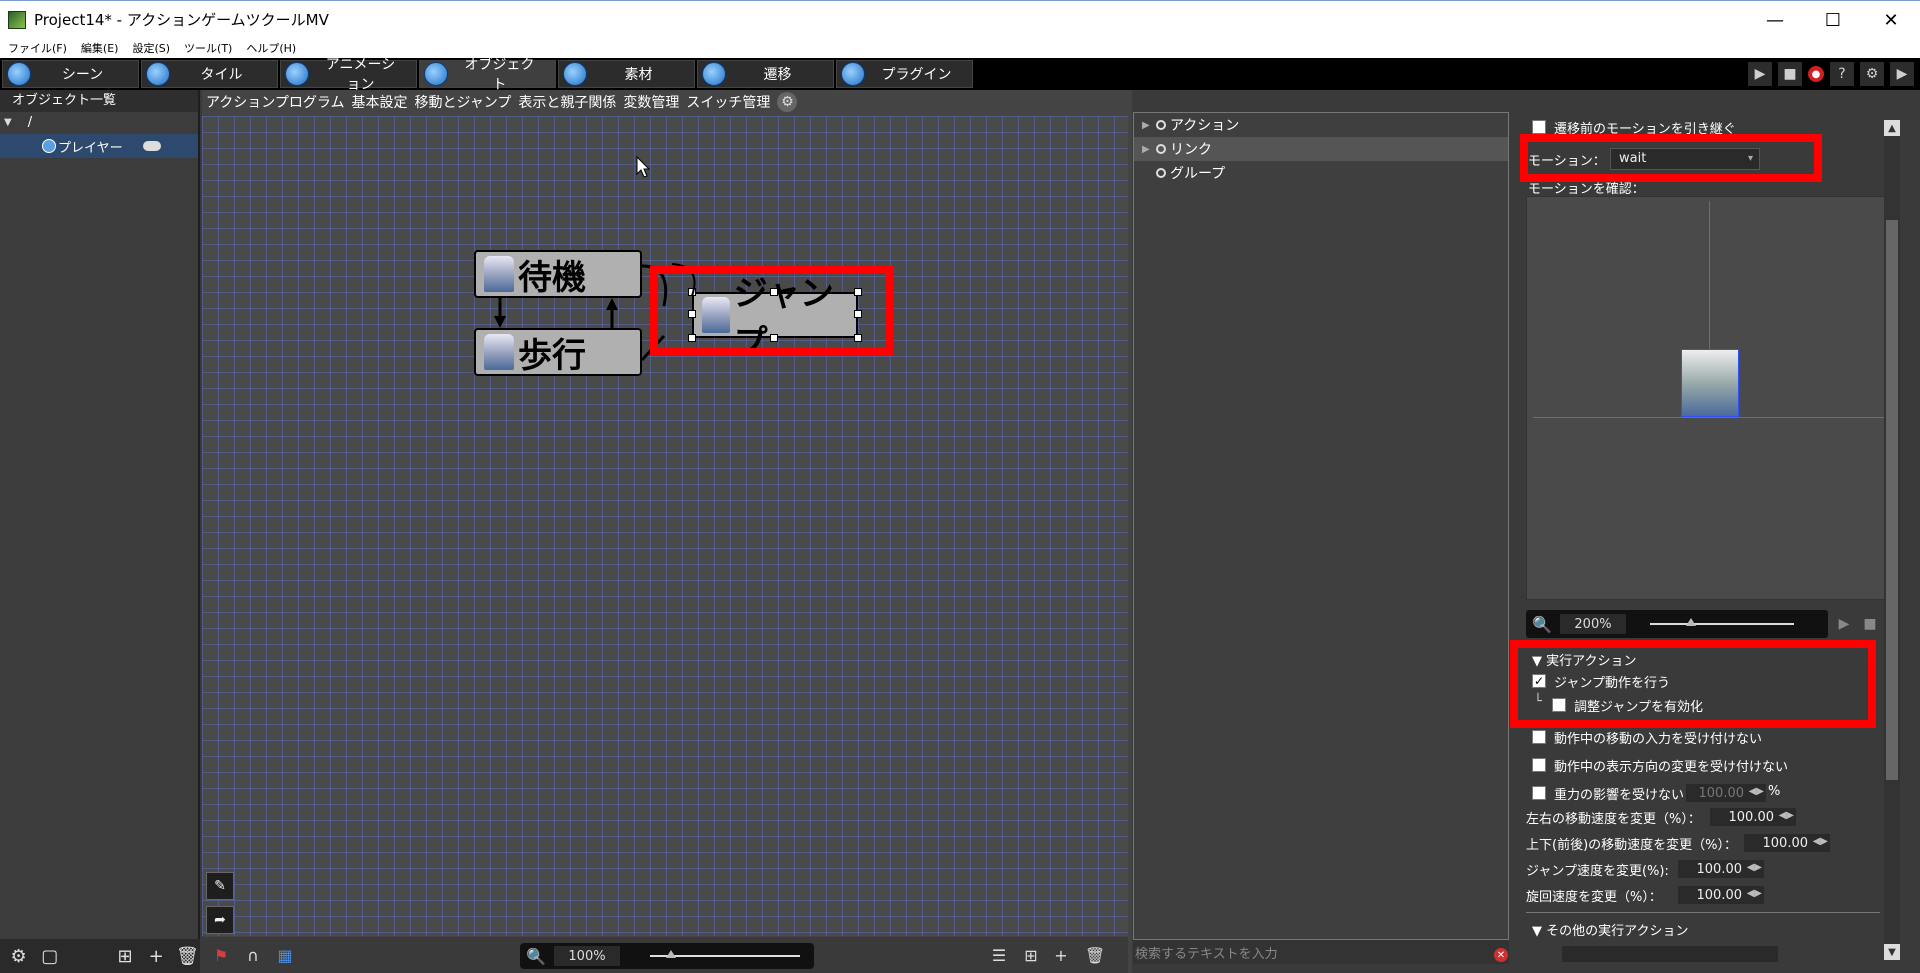 This screenshot has width=1920, height=973. Describe the element at coordinates (1321, 952) in the screenshot. I see `search-input: 検索するテキストを入力` at that location.